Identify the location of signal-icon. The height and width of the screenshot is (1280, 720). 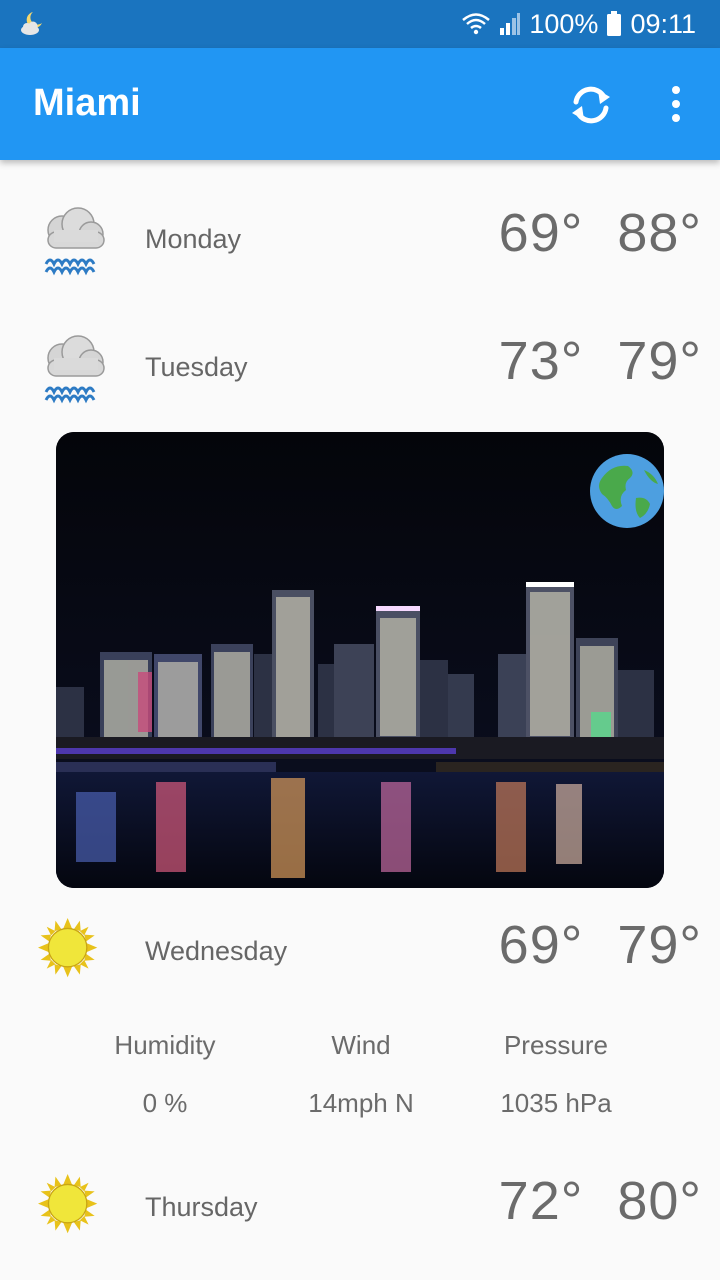
(510, 24).